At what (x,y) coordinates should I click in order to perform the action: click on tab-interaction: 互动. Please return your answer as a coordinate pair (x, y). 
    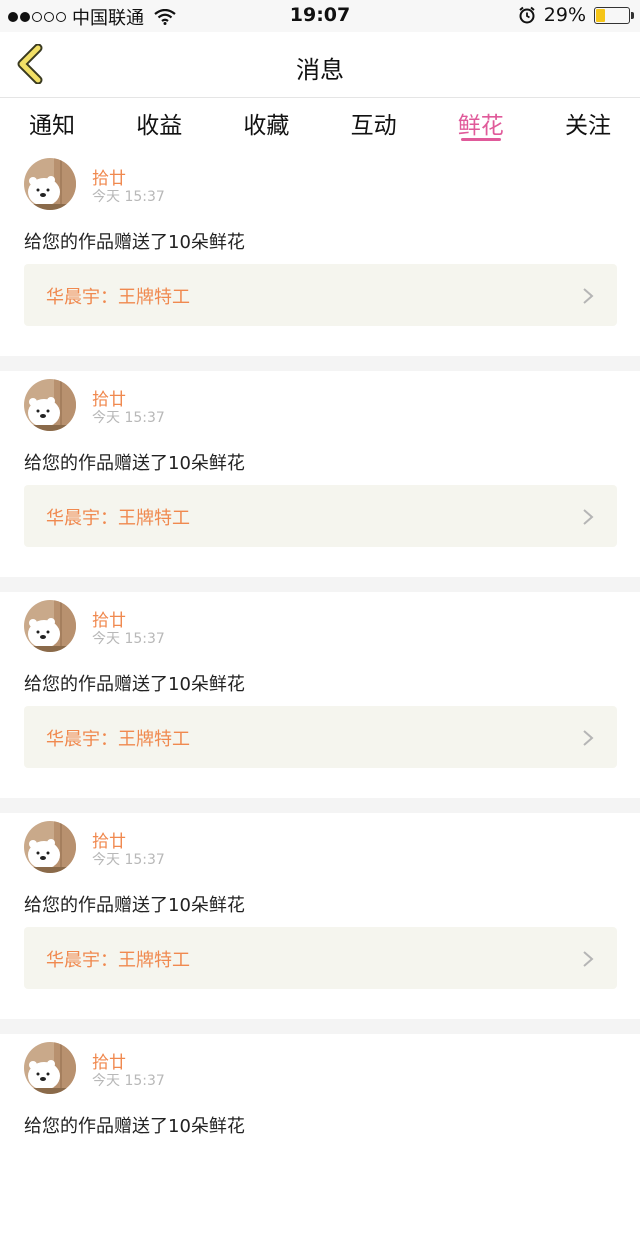
    Looking at the image, I should click on (374, 123).